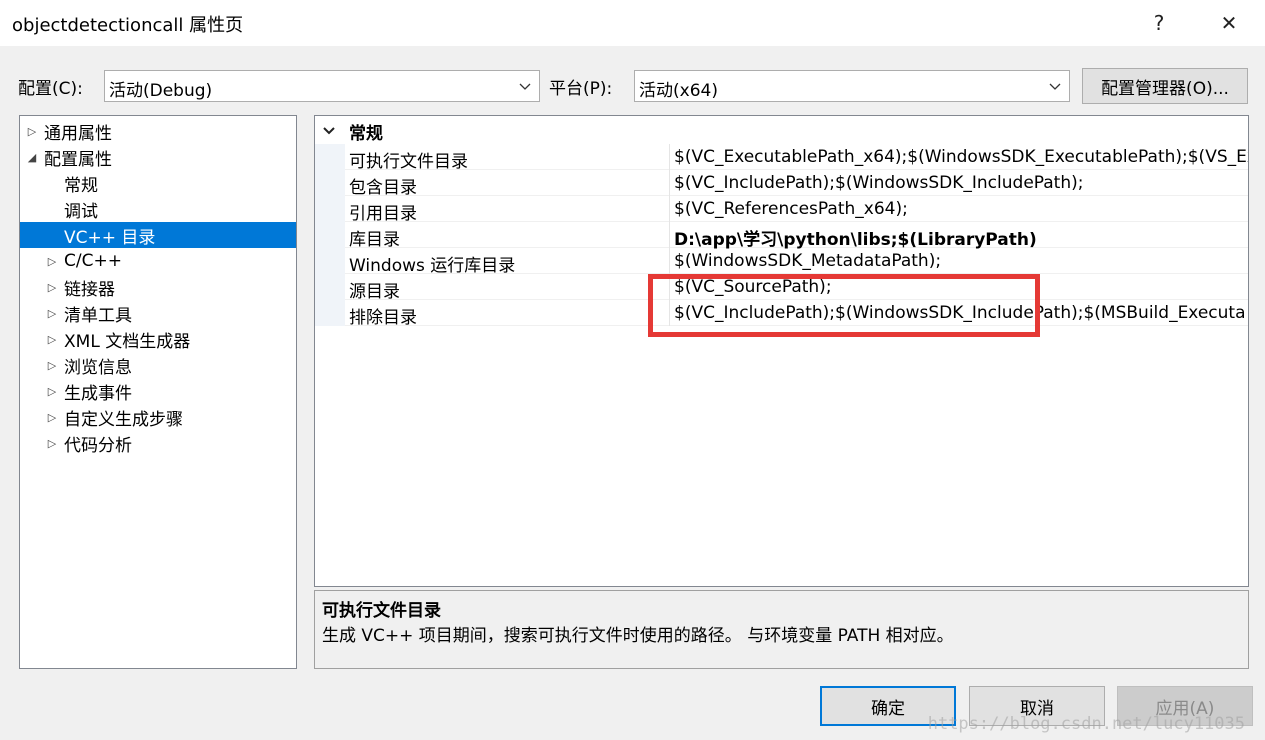 This screenshot has height=740, width=1265. What do you see at coordinates (408, 162) in the screenshot?
I see `property-name: 可执行文件目录` at bounding box center [408, 162].